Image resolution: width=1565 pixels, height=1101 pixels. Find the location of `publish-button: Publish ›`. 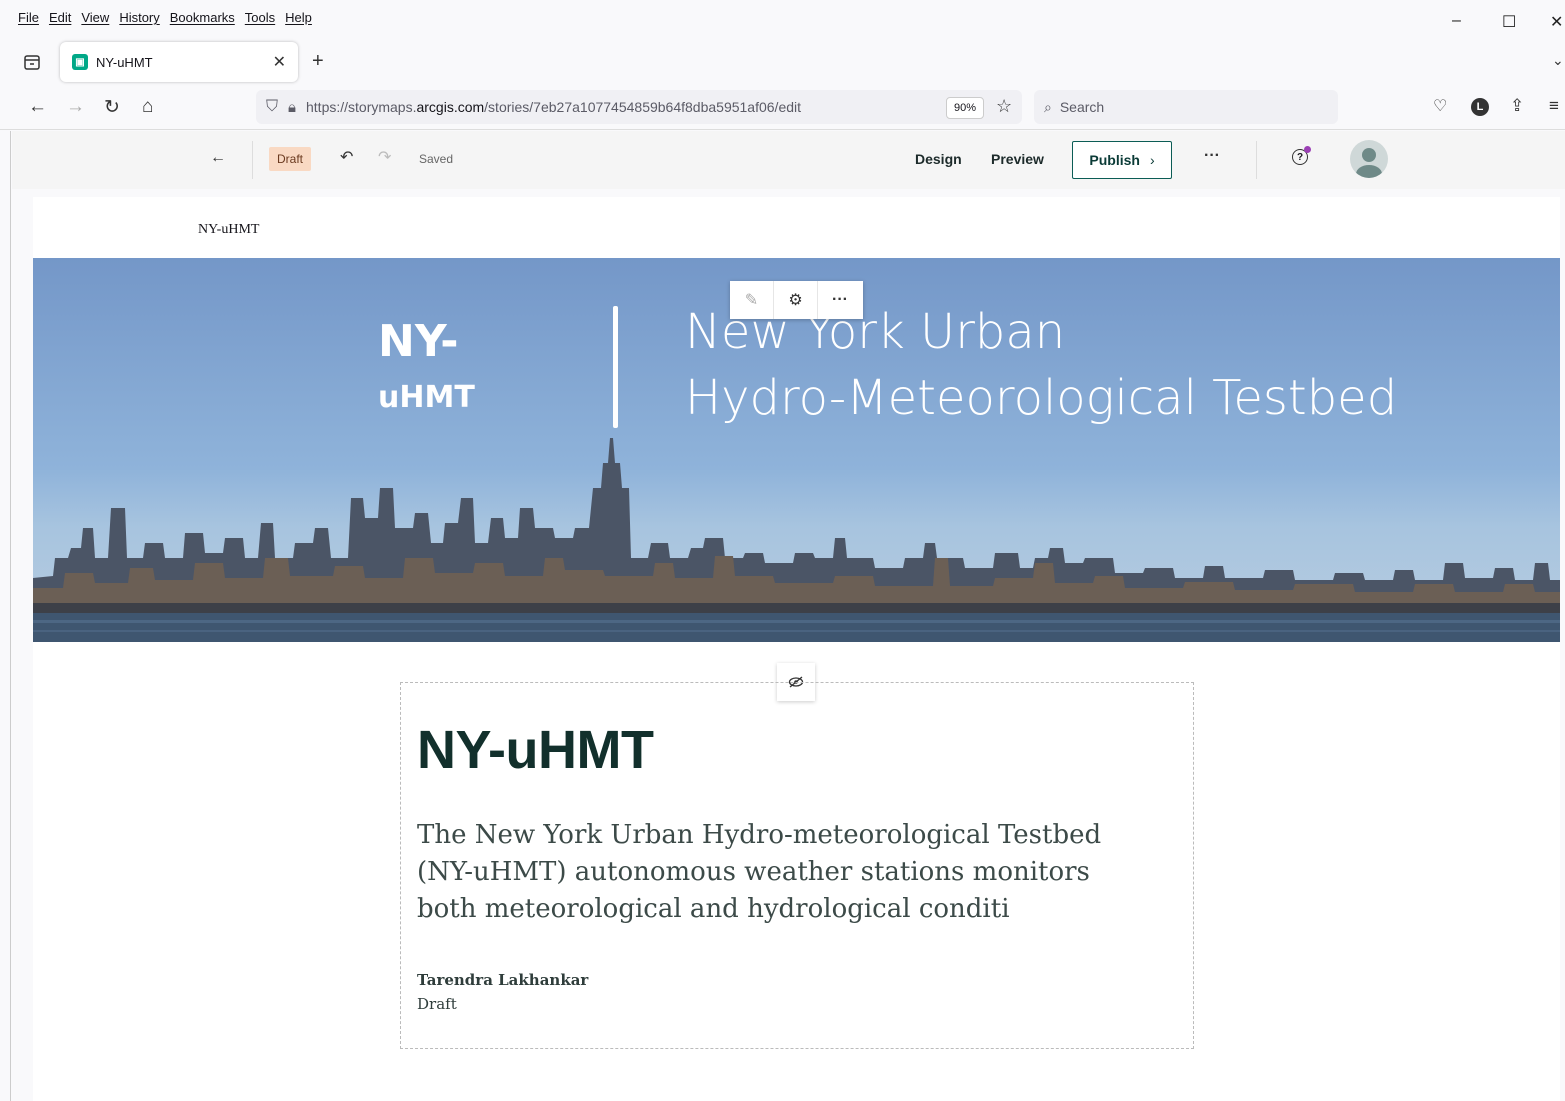

publish-button: Publish › is located at coordinates (1122, 160).